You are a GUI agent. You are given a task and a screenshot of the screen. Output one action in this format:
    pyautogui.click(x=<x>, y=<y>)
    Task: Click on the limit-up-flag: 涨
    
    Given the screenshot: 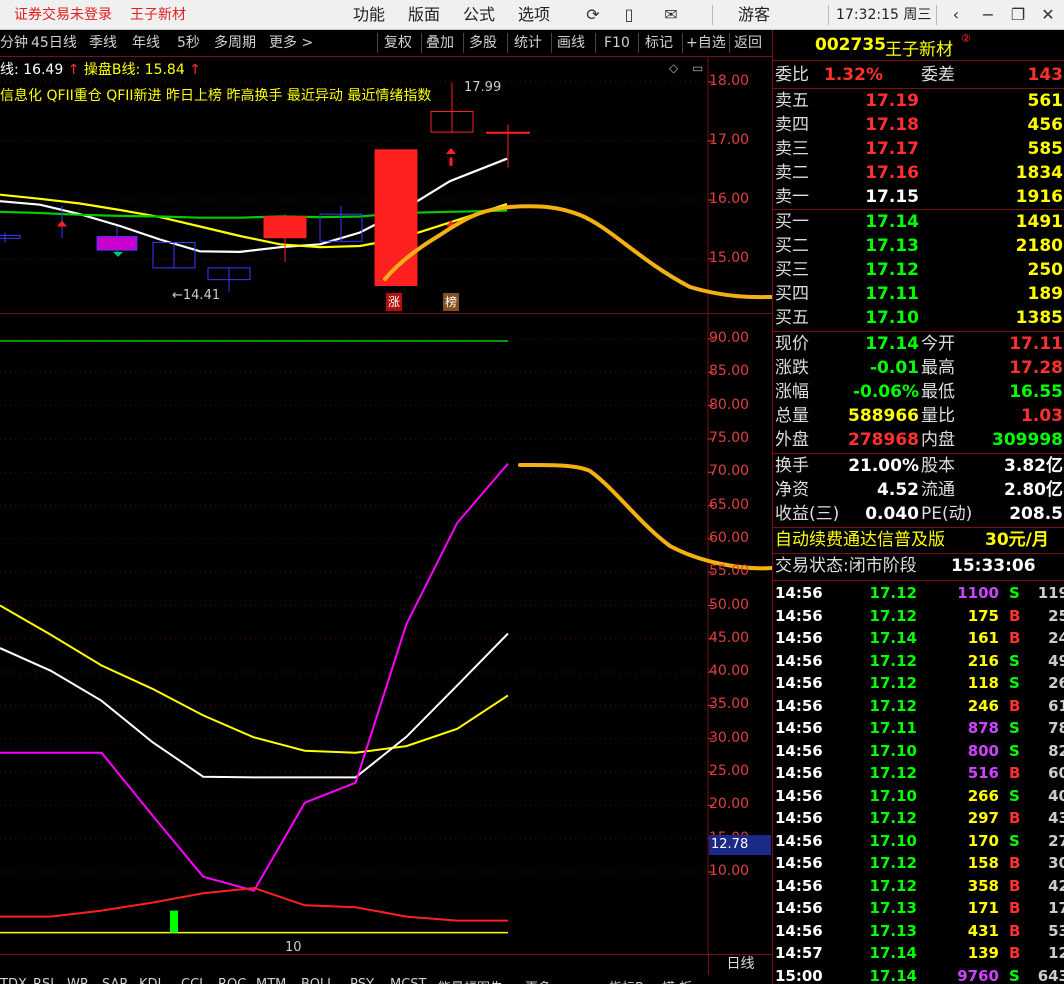 What is the action you would take?
    pyautogui.click(x=394, y=302)
    